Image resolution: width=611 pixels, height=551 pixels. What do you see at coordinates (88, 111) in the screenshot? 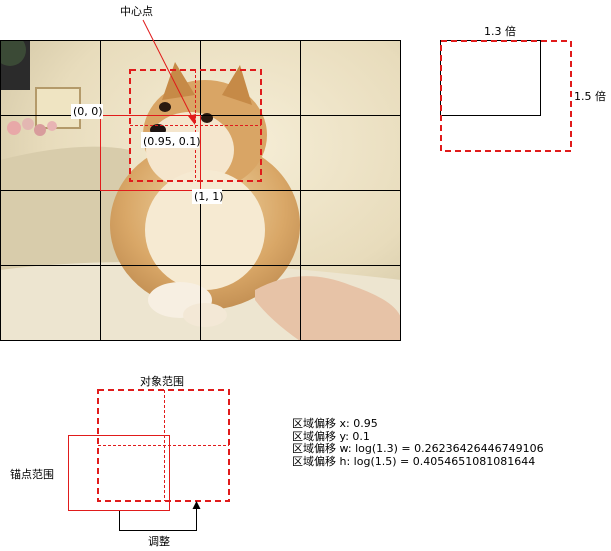
I see `top-left-coord-label: (0, 0)` at bounding box center [88, 111].